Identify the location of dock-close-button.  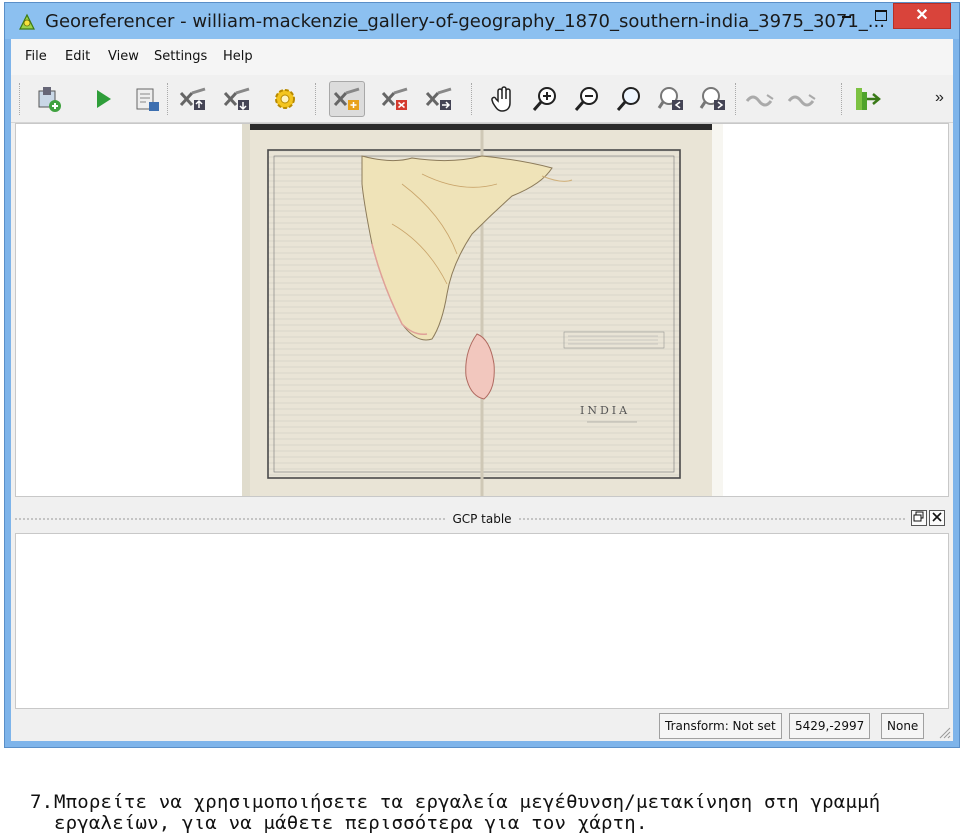
(937, 518).